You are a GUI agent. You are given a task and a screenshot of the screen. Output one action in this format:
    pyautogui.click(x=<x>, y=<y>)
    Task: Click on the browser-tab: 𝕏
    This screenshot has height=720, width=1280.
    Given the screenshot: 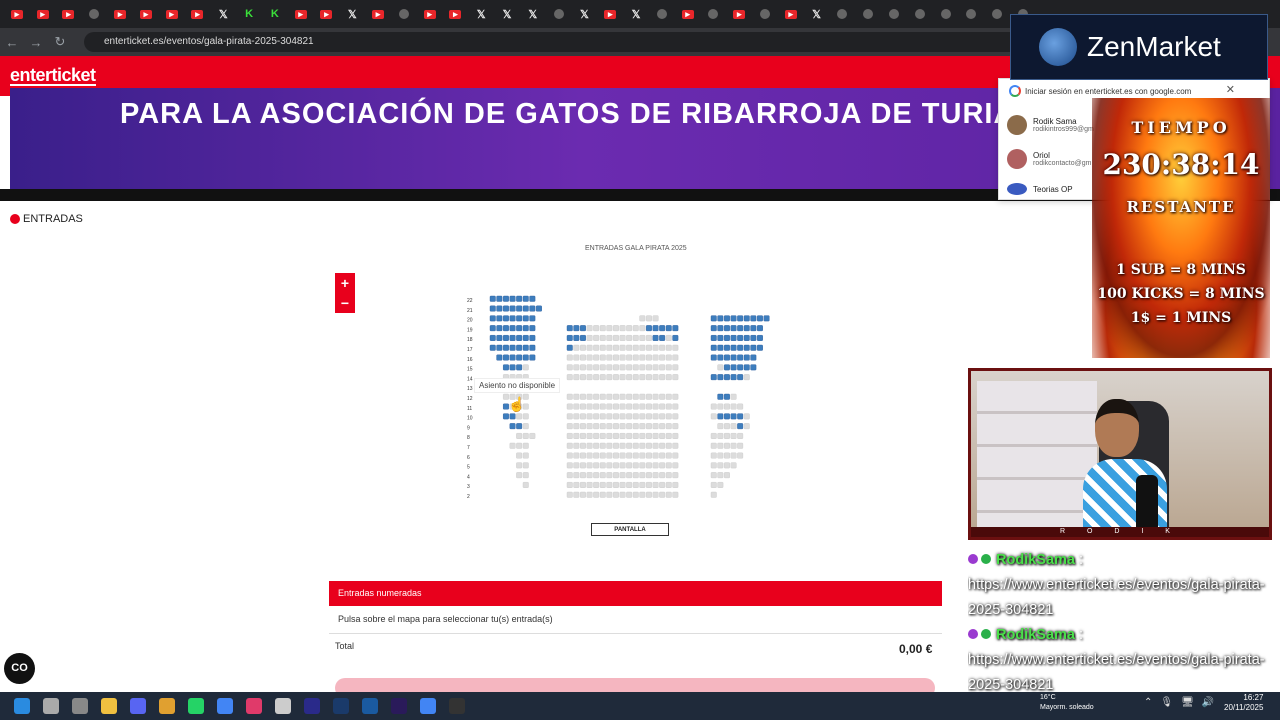 What is the action you would take?
    pyautogui.click(x=507, y=14)
    